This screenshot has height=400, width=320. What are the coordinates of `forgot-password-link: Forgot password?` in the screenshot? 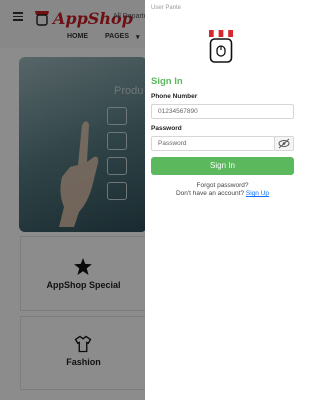 It's located at (222, 185).